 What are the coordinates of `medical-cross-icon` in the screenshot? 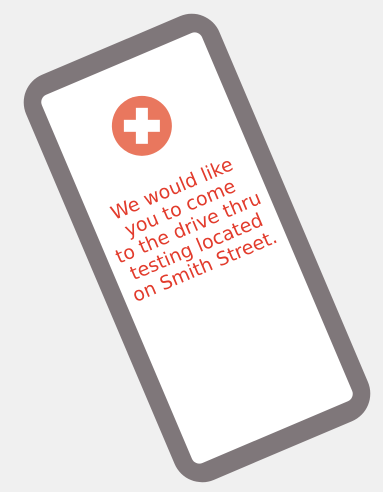 It's located at (141, 125).